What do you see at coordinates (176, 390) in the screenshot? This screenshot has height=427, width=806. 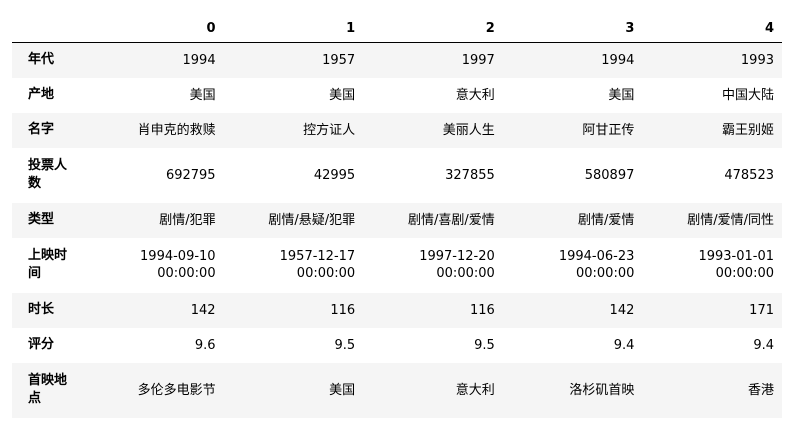 I see `table-cell: 多伦多电影节` at bounding box center [176, 390].